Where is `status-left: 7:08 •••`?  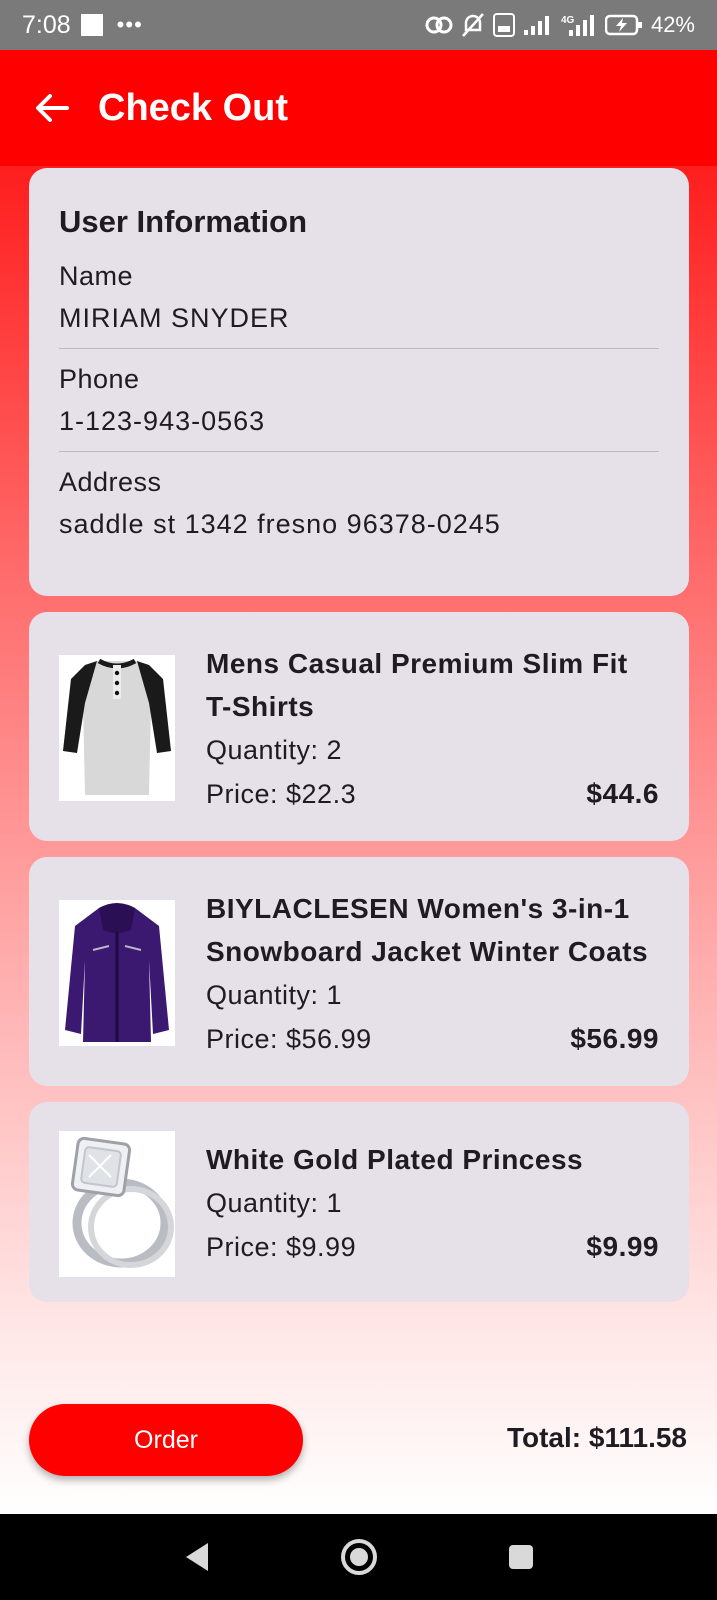
status-left: 7:08 ••• is located at coordinates (82, 25).